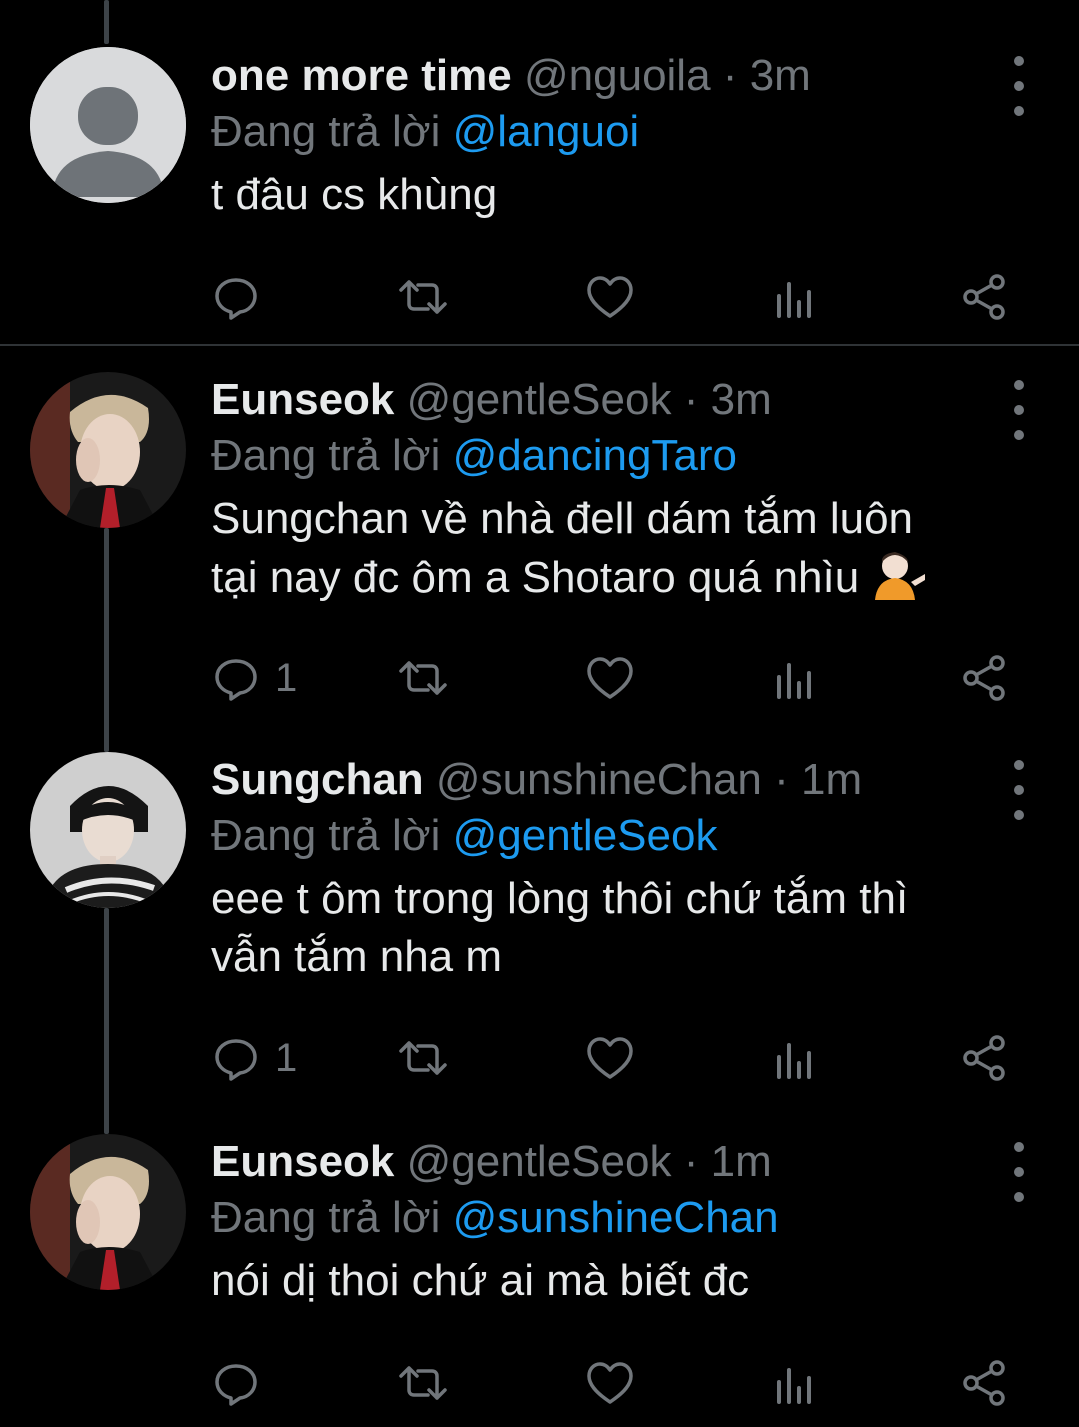 This screenshot has width=1079, height=1427. What do you see at coordinates (560, 898) in the screenshot?
I see `tweet-text-line: eee t ôm trong lòng thôi chứ tắm thì` at bounding box center [560, 898].